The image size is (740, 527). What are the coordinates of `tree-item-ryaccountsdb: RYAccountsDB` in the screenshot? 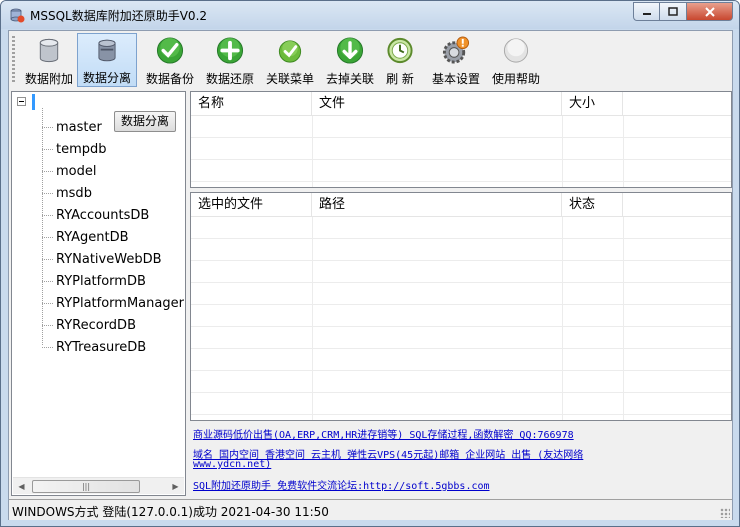 It's located at (95, 215).